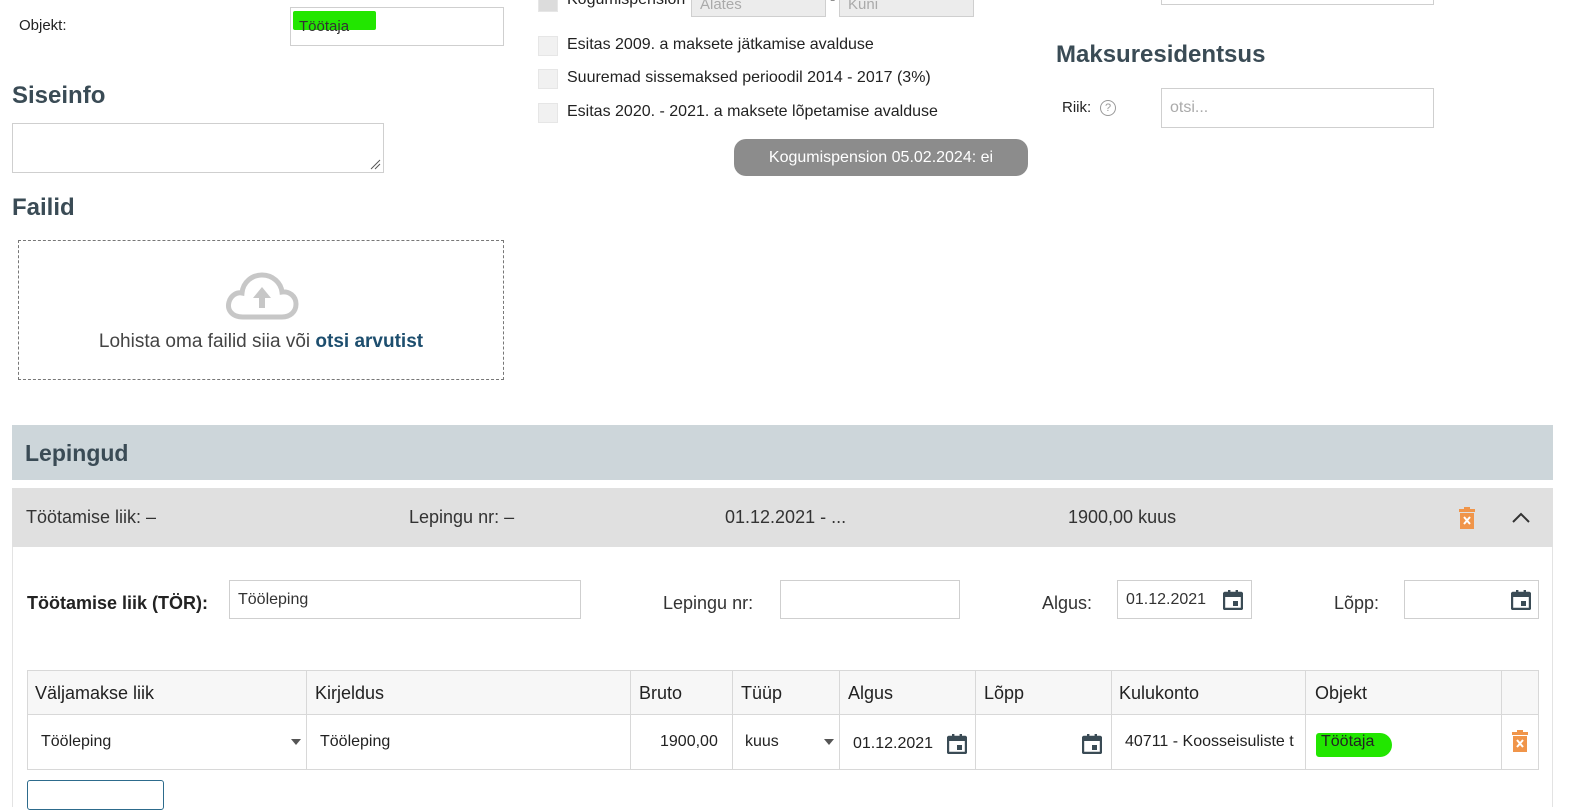 This screenshot has width=1594, height=810. I want to click on summary-amount: 1900,00 kuus, so click(1122, 517).